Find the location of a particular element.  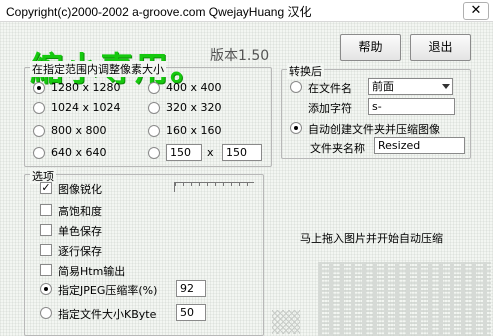

jpeg-quality-label: 指定JPEG压缩率(%) is located at coordinates (108, 290).